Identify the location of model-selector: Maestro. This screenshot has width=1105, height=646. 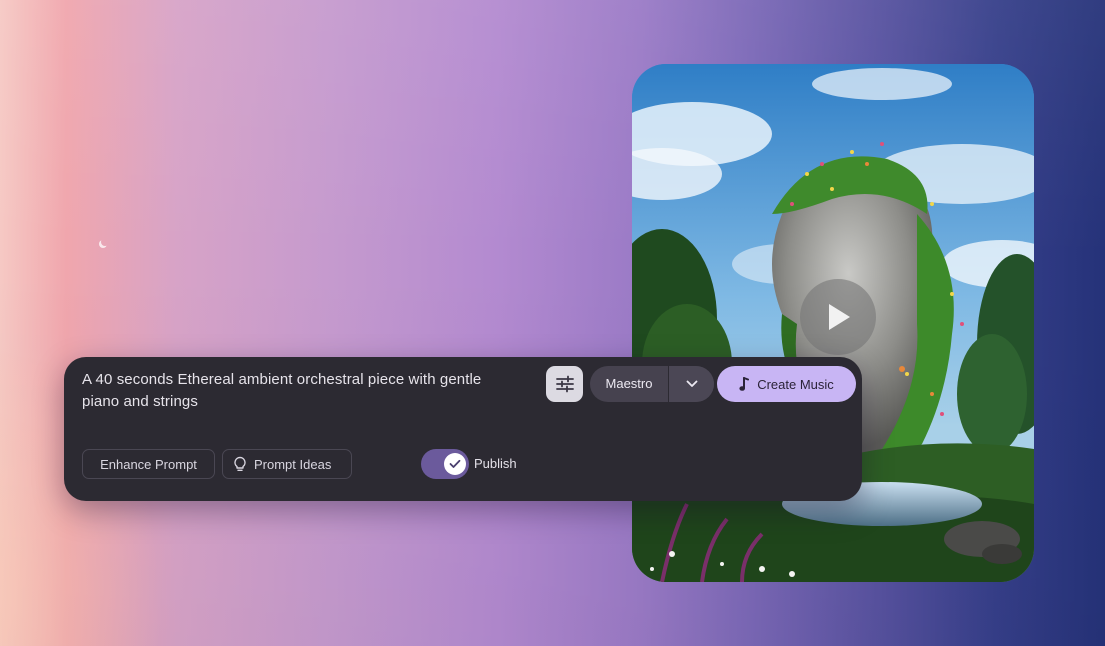
(652, 384).